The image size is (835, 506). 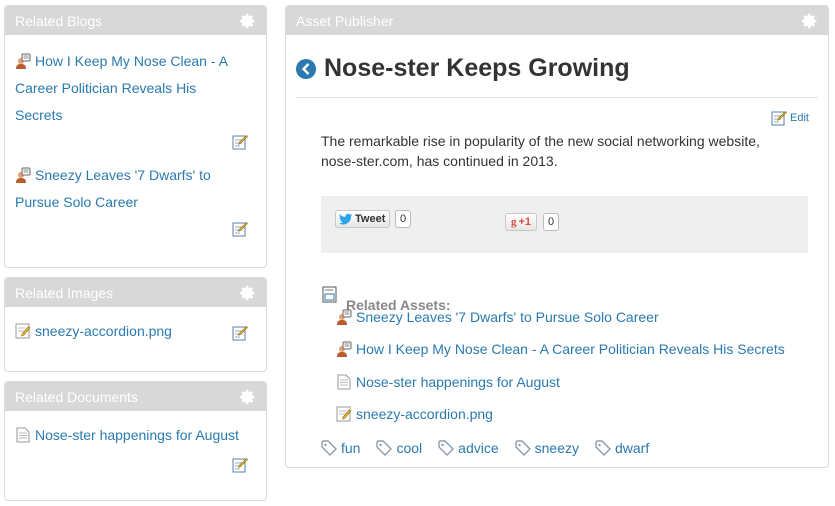 What do you see at coordinates (458, 382) in the screenshot?
I see `related-asset-link: Nose-ster happenings for August` at bounding box center [458, 382].